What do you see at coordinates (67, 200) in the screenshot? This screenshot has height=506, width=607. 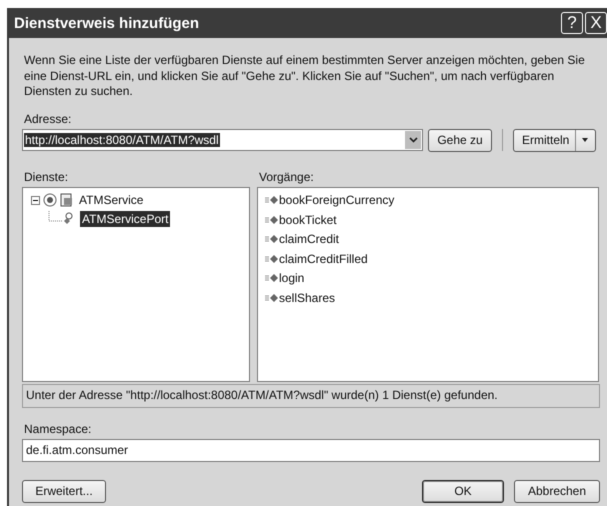 I see `service-icon` at bounding box center [67, 200].